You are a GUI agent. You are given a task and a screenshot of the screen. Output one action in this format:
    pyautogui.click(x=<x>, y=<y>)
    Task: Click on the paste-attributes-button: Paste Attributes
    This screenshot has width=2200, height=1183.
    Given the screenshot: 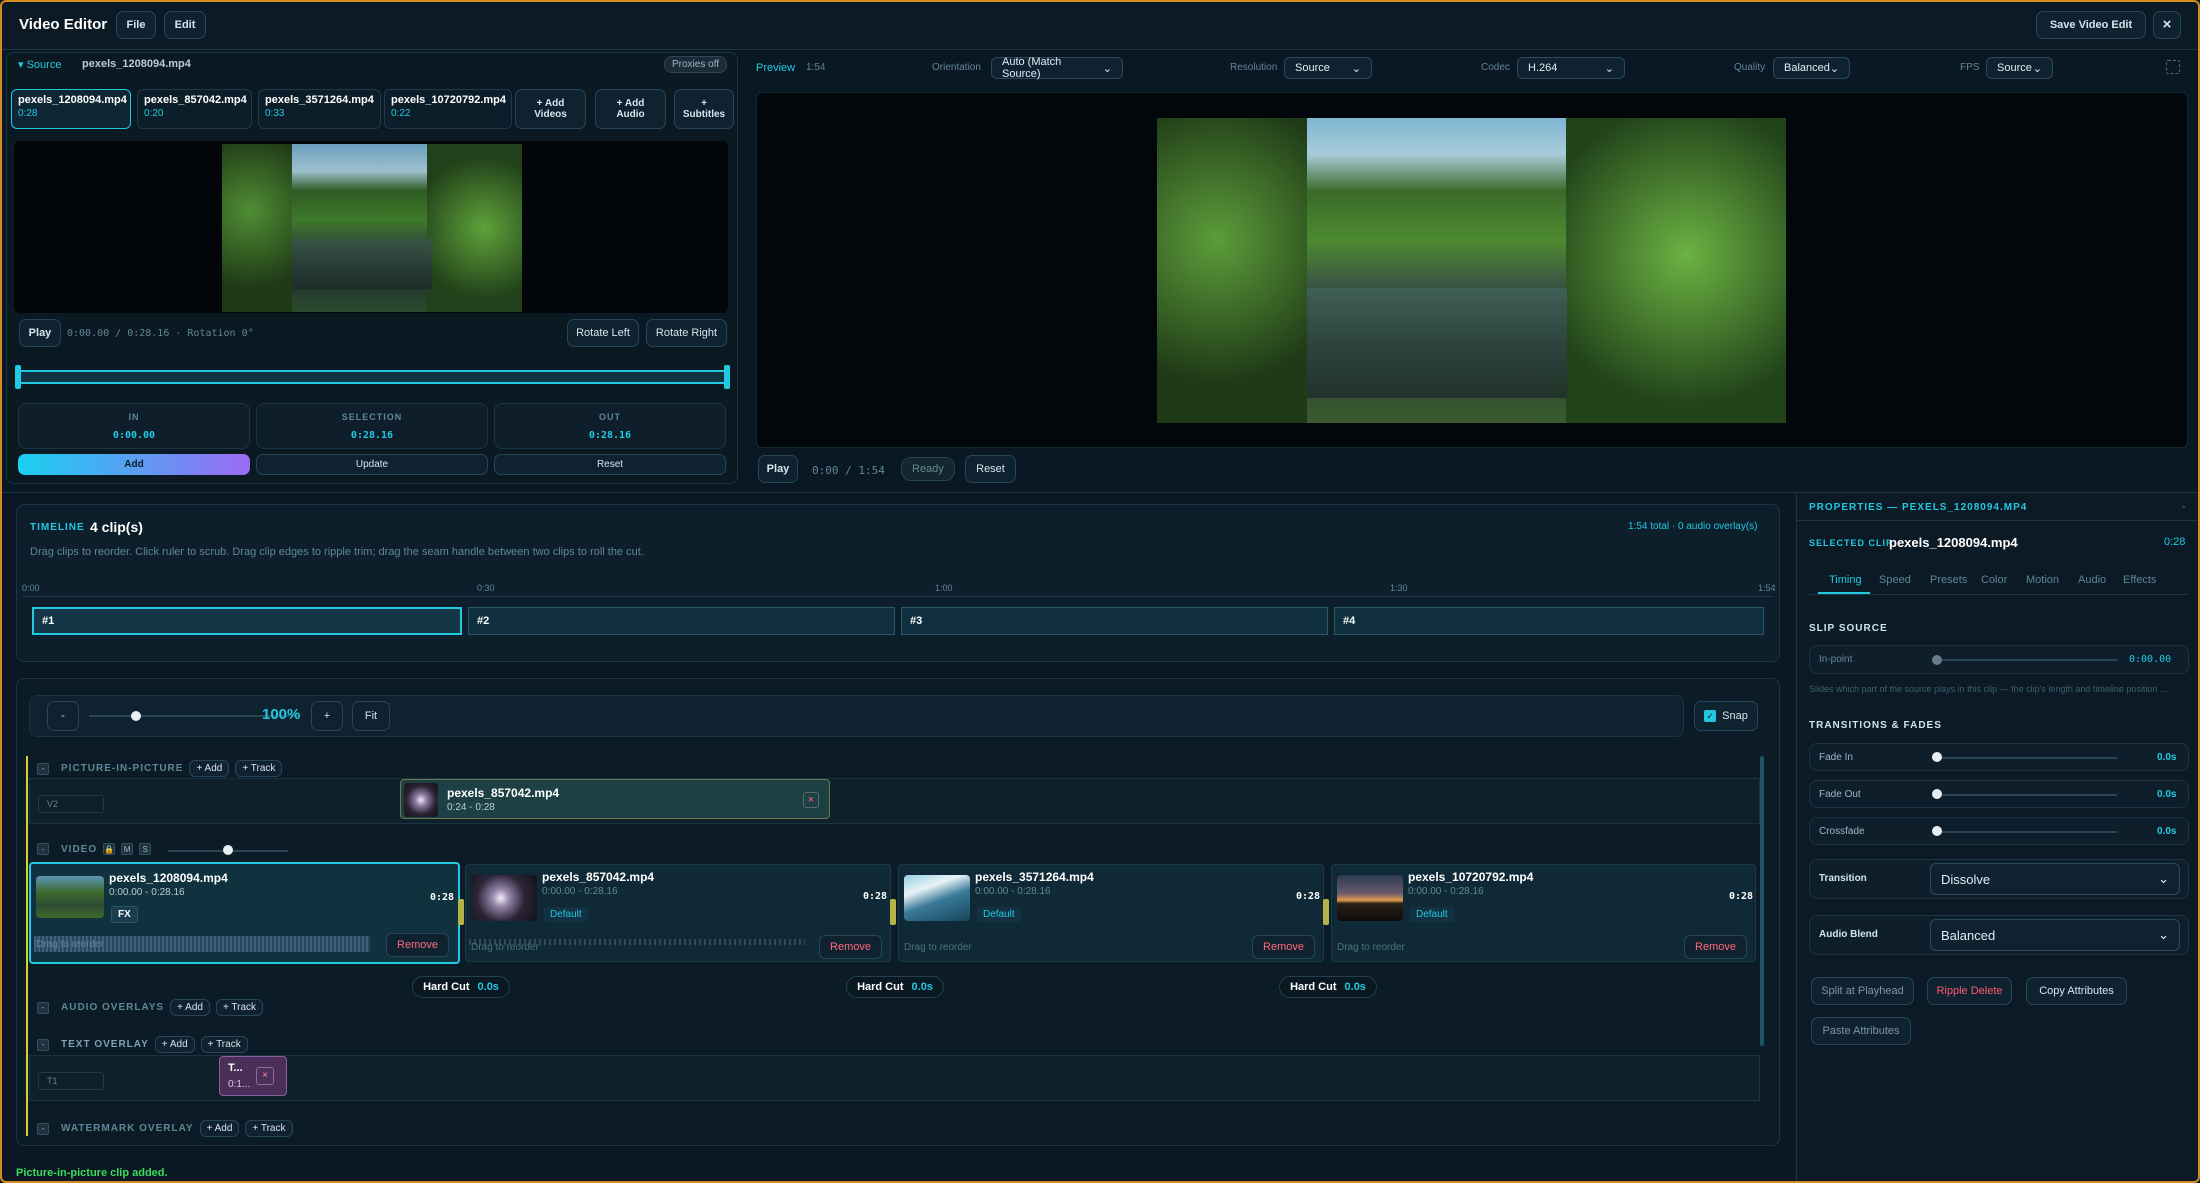 What is the action you would take?
    pyautogui.click(x=1861, y=1031)
    